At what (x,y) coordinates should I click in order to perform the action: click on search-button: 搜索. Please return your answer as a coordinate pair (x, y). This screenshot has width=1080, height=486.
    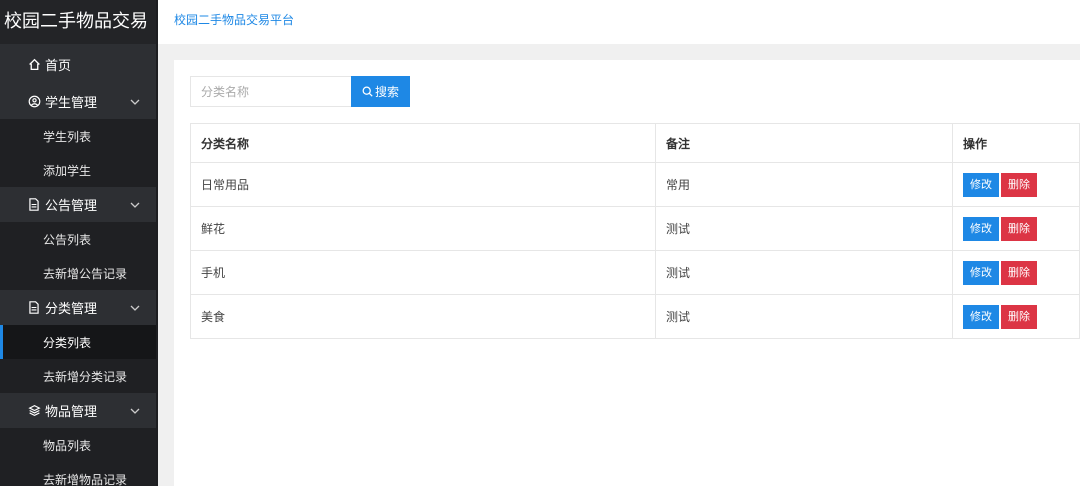
    Looking at the image, I should click on (380, 91).